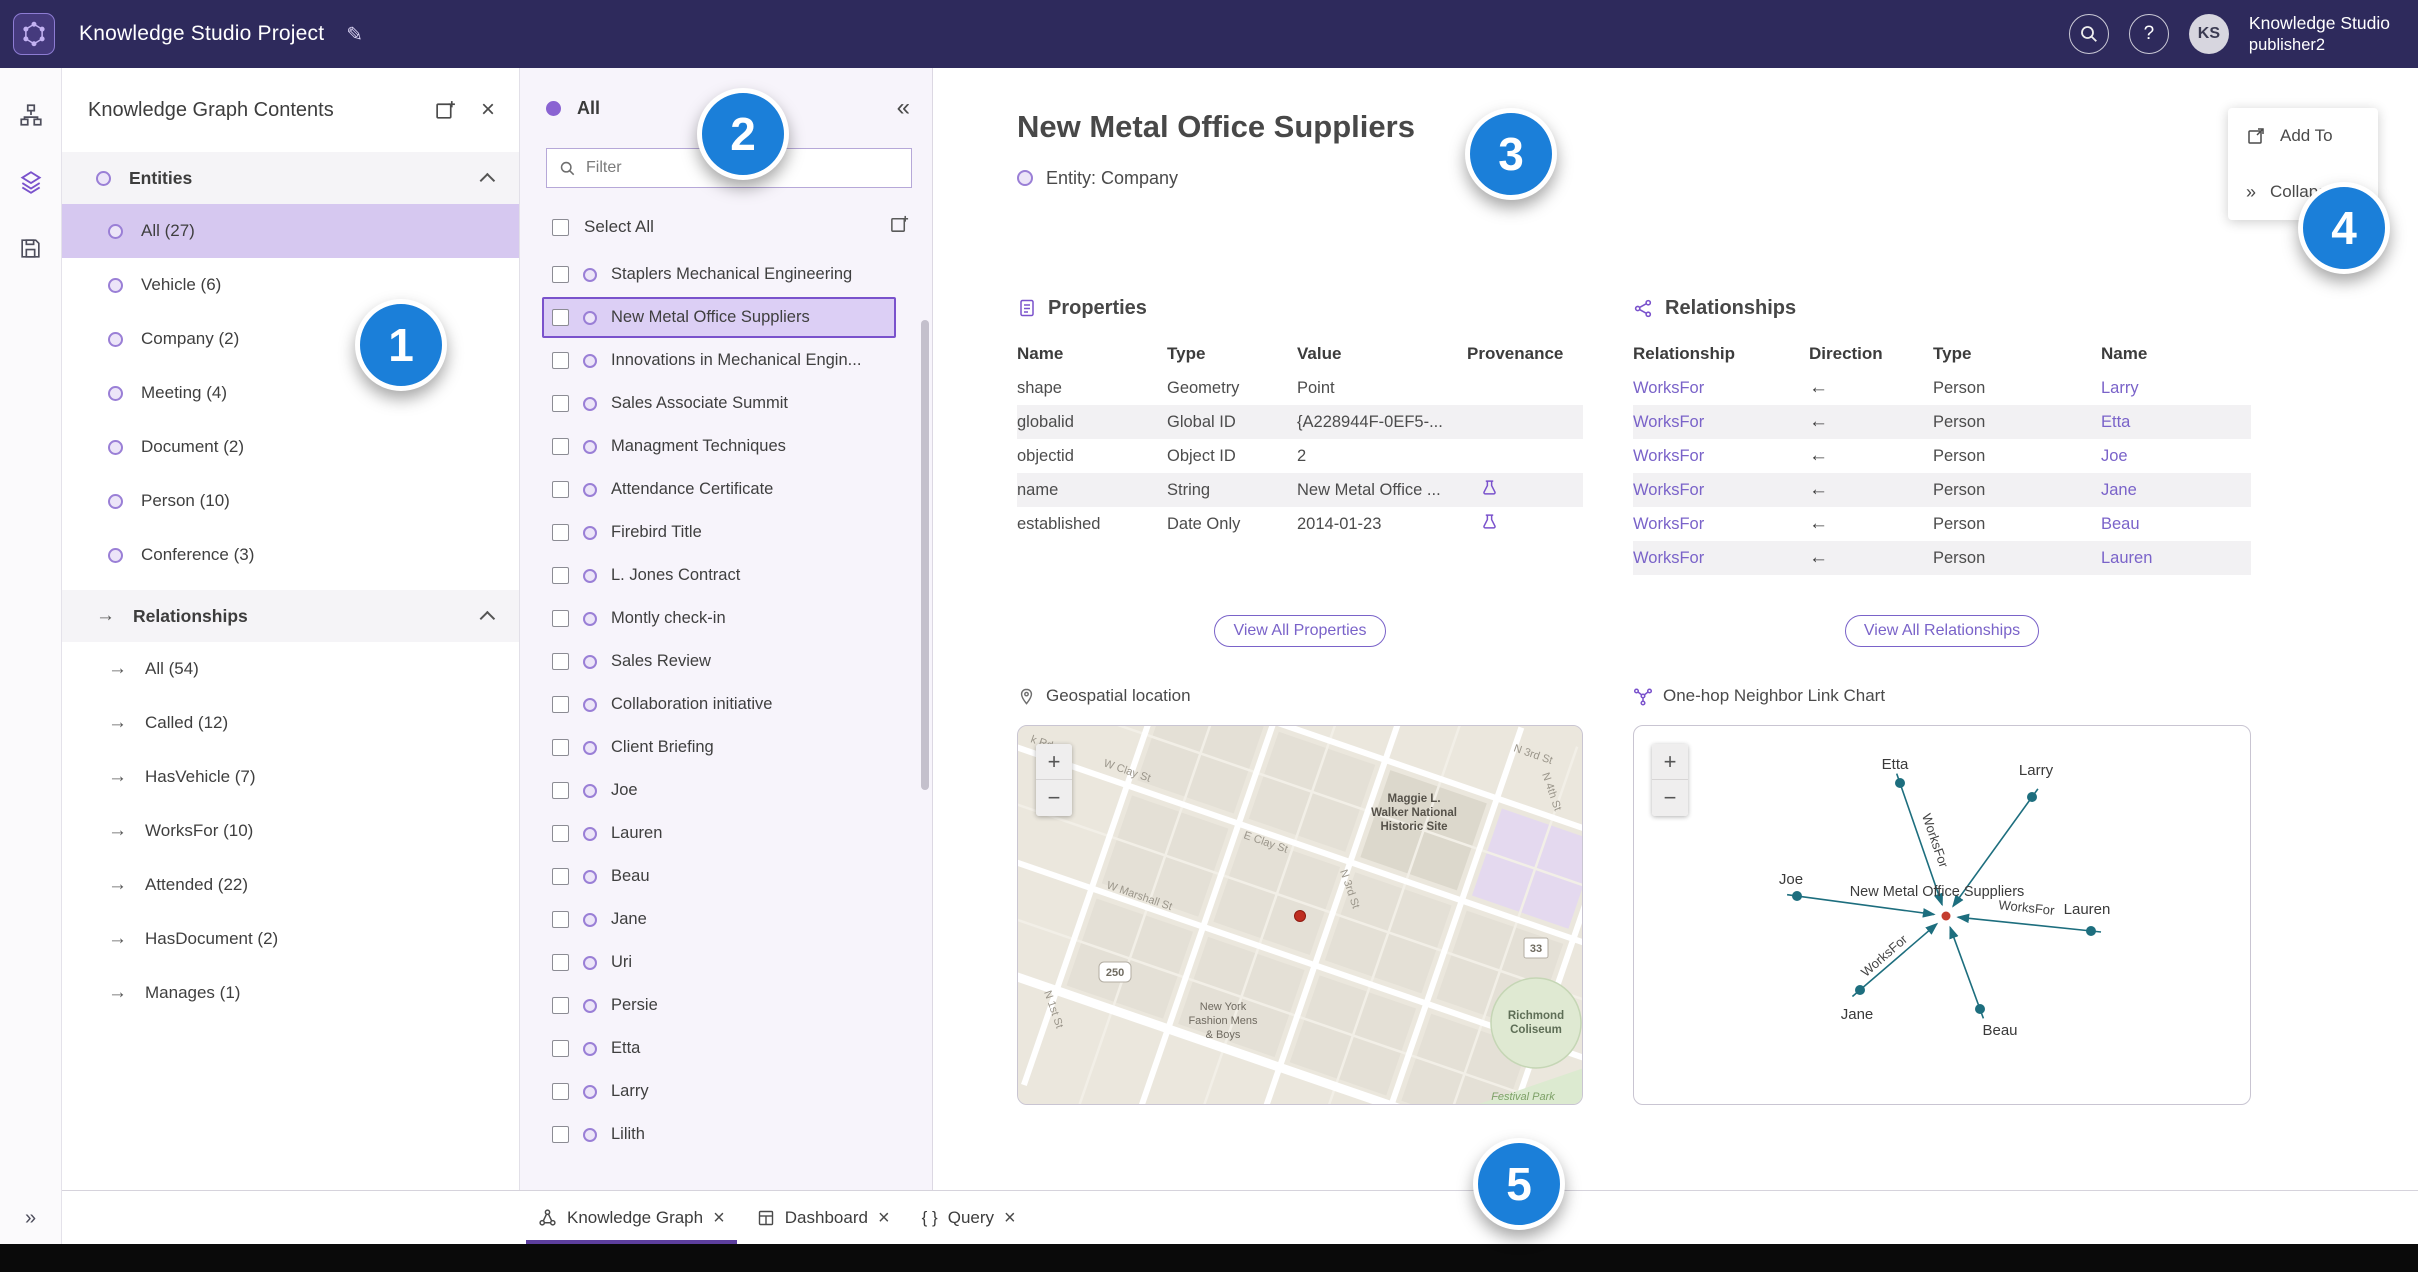 This screenshot has height=1272, width=2418. Describe the element at coordinates (726, 1048) in the screenshot. I see `entity-list-item: Etta` at that location.